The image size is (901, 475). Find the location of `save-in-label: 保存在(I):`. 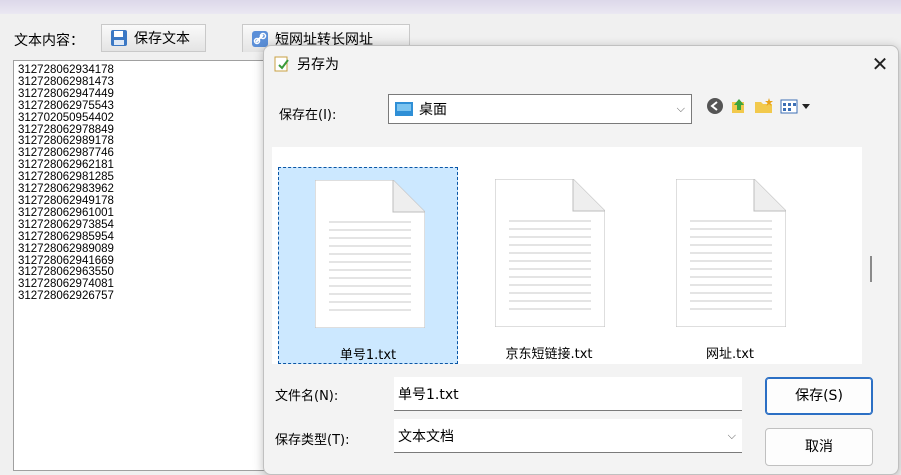

save-in-label: 保存在(I): is located at coordinates (308, 115).